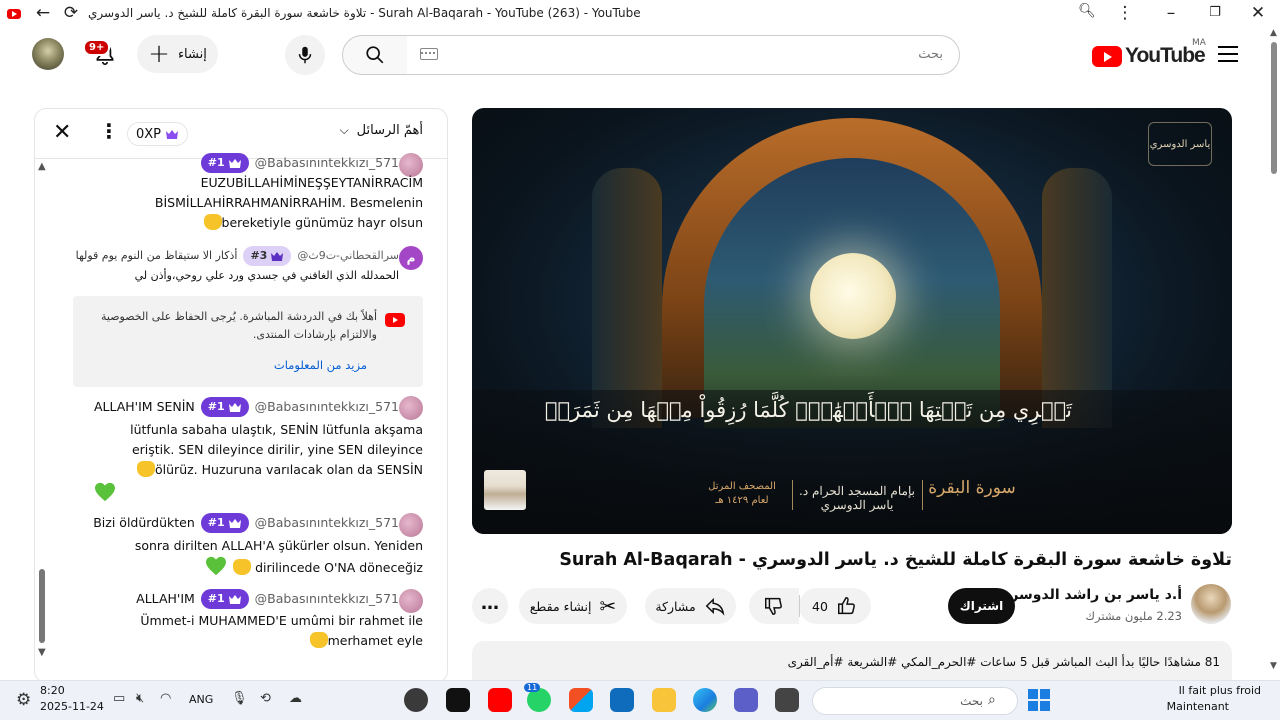 The image size is (1280, 720). What do you see at coordinates (72, 706) in the screenshot?
I see `clock-date: 2025-11-24` at bounding box center [72, 706].